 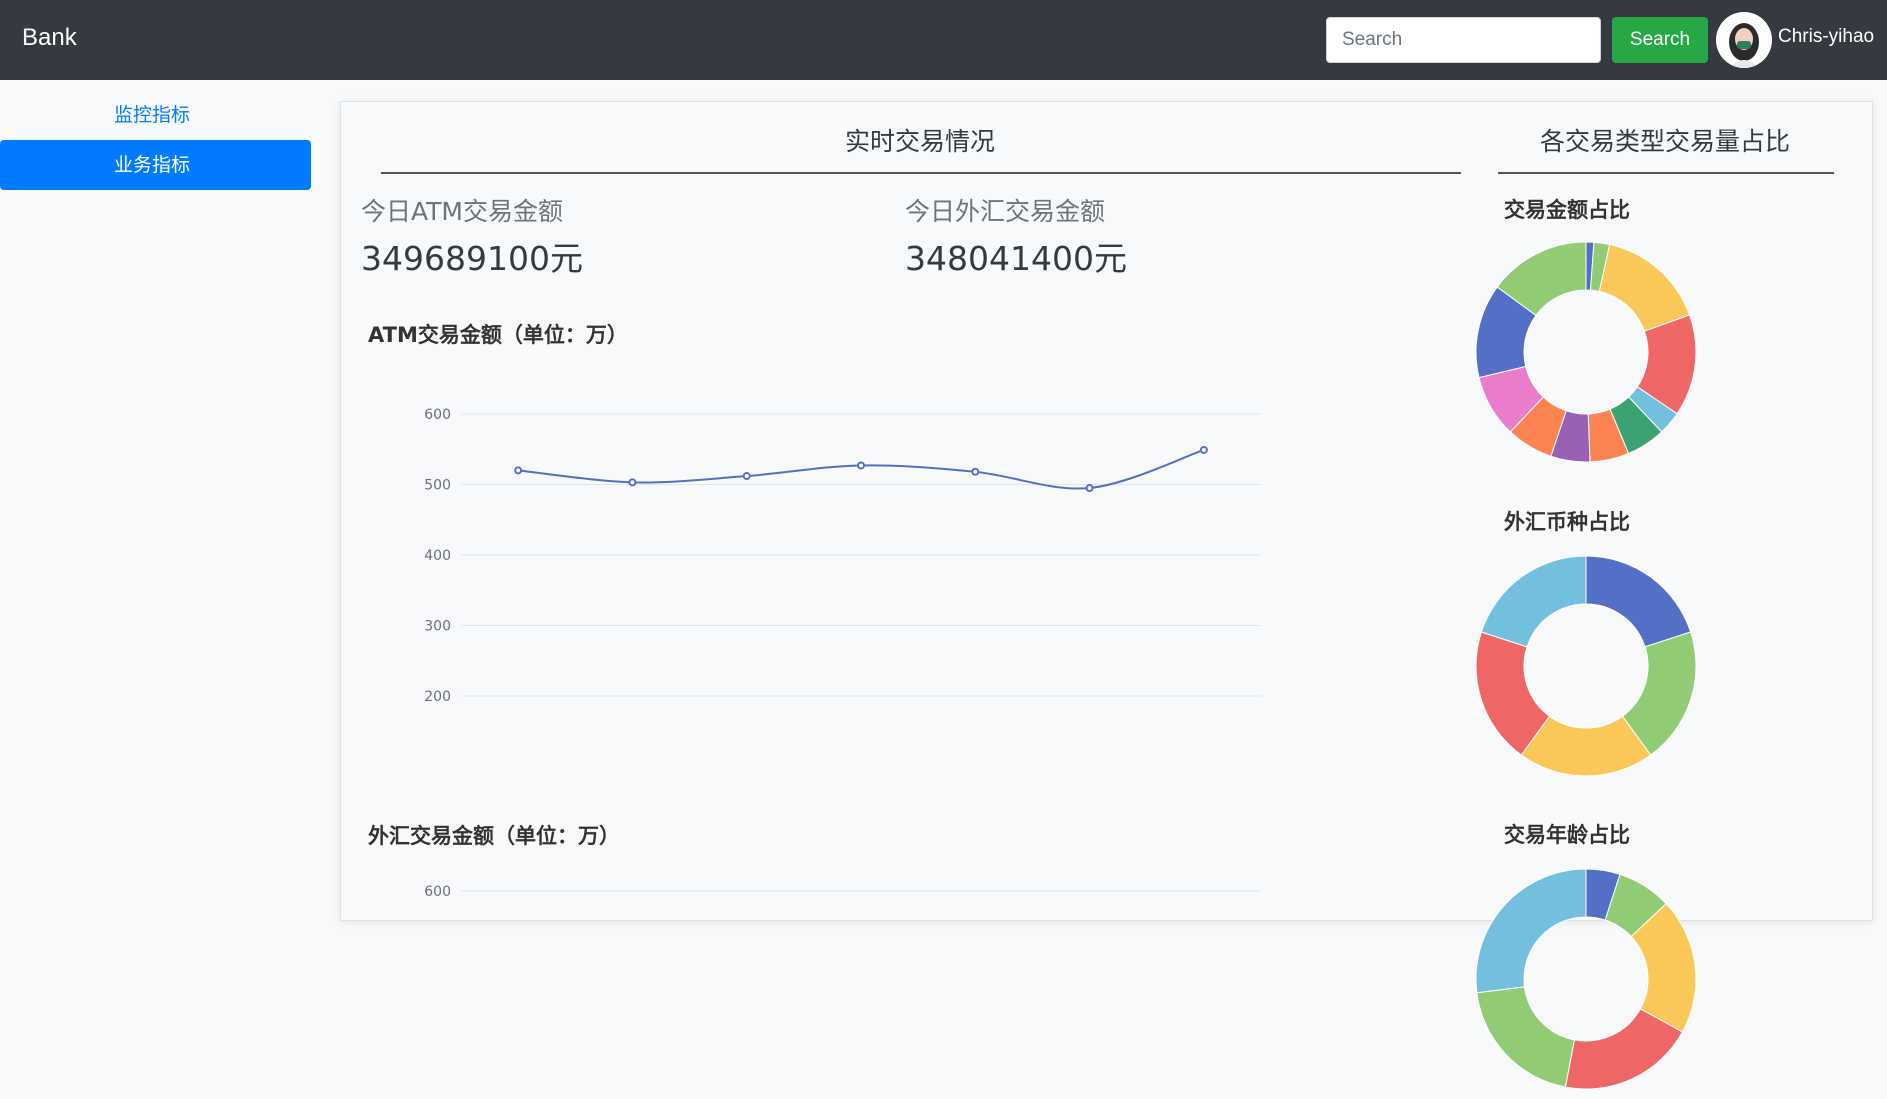 I want to click on atm-kpi-value: 349689100元, so click(x=472, y=258).